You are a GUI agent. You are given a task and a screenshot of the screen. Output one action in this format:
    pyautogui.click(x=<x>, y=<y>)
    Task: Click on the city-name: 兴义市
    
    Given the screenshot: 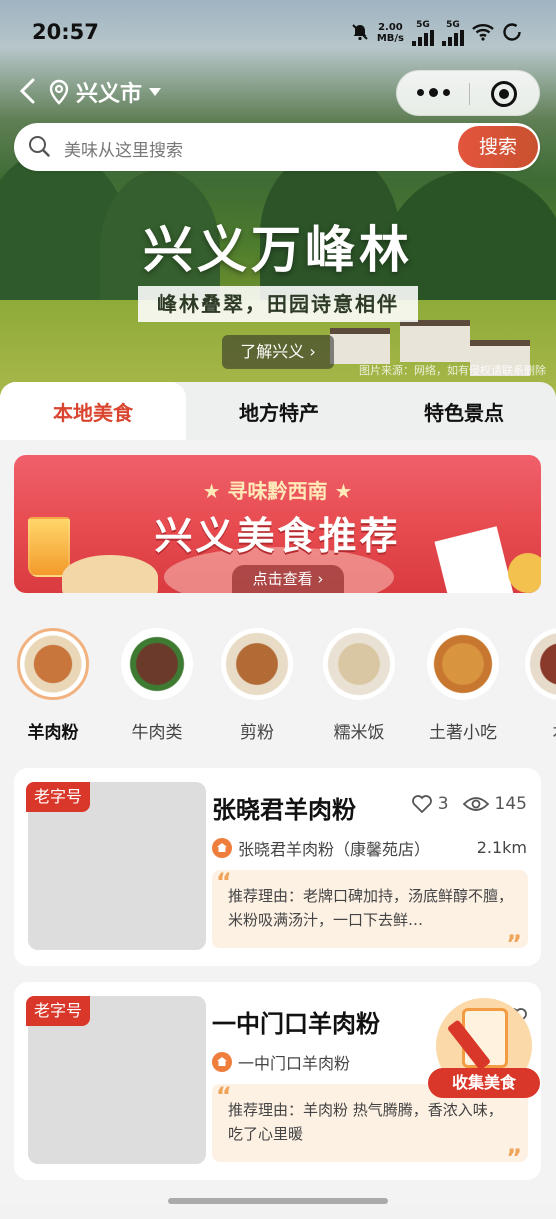 What is the action you would take?
    pyautogui.click(x=109, y=94)
    